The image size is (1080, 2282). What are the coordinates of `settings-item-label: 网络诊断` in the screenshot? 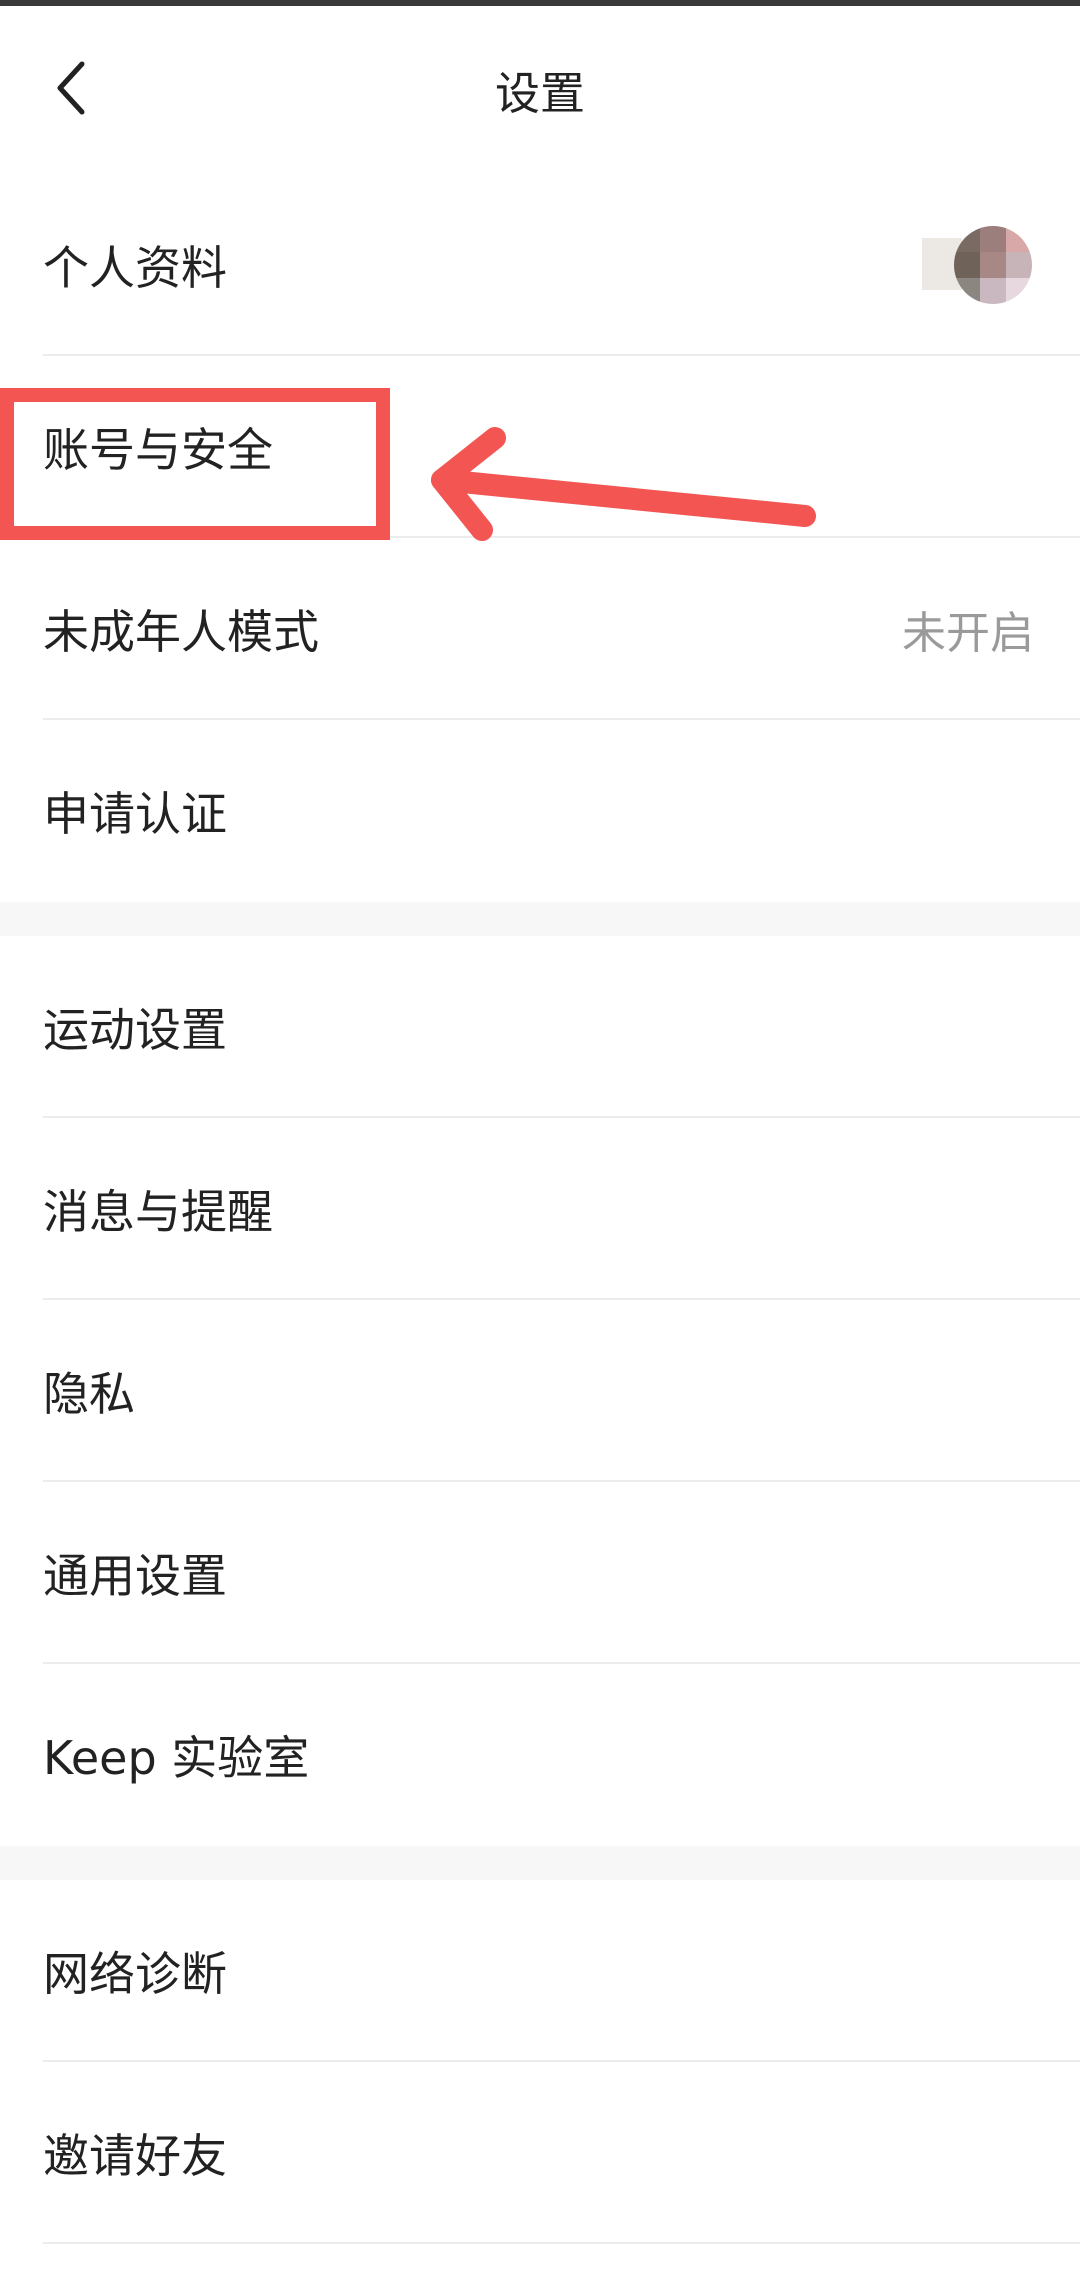 It's located at (135, 1974).